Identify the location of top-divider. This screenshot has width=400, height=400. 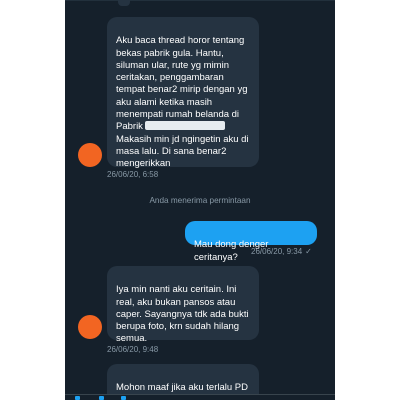
(200, 0).